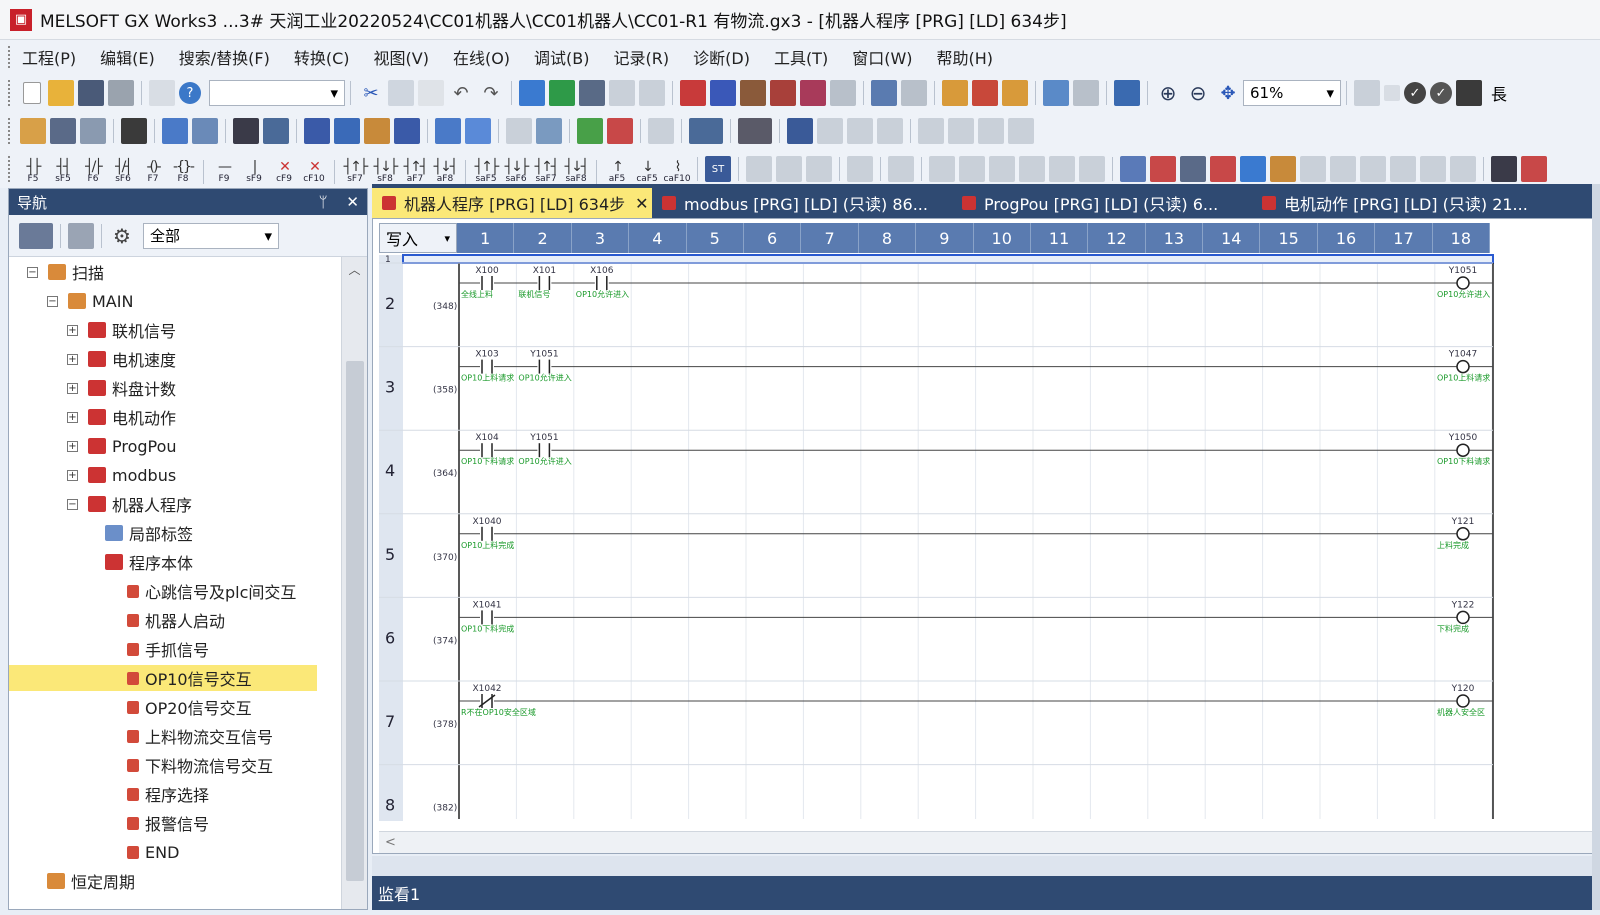 The height and width of the screenshot is (915, 1600). What do you see at coordinates (33, 131) in the screenshot?
I see `project-tree-icon` at bounding box center [33, 131].